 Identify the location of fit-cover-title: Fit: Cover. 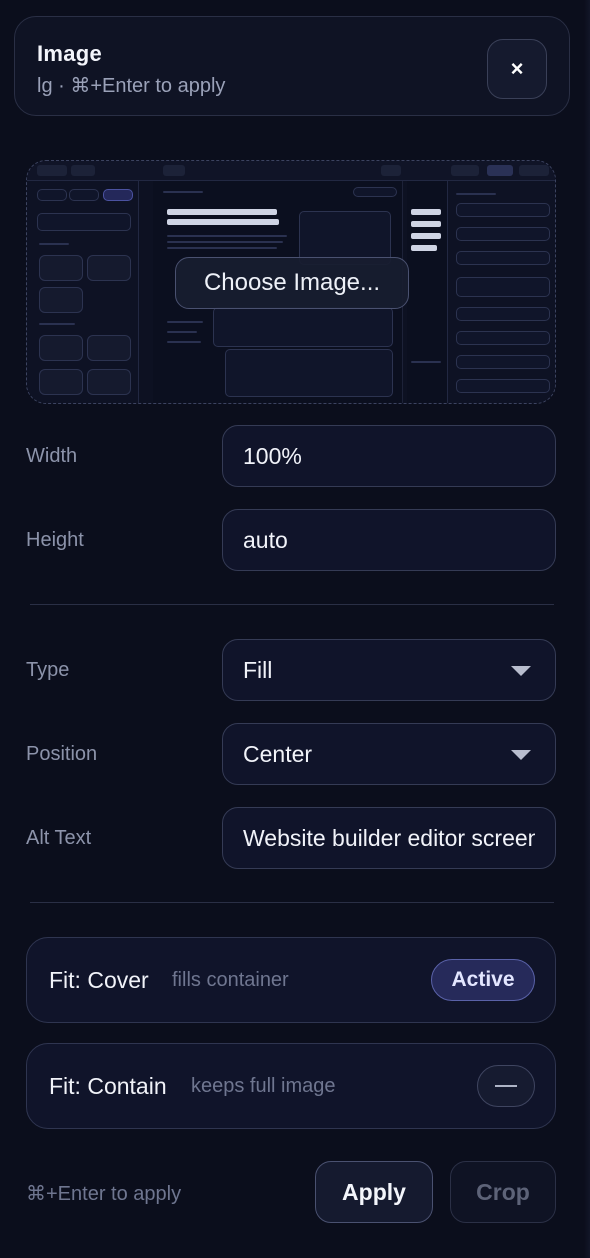
(99, 980).